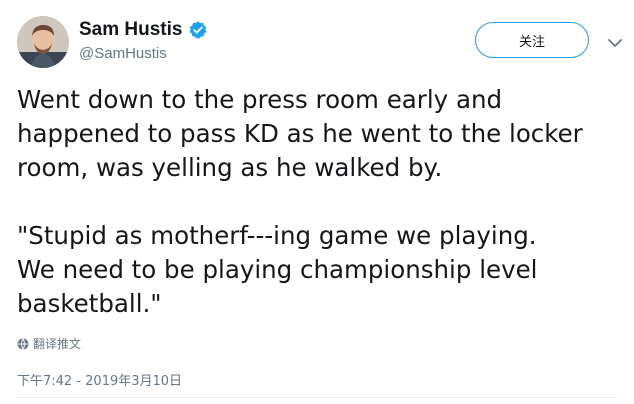 The width and height of the screenshot is (634, 404). Describe the element at coordinates (198, 30) in the screenshot. I see `verified-badge-icon` at that location.